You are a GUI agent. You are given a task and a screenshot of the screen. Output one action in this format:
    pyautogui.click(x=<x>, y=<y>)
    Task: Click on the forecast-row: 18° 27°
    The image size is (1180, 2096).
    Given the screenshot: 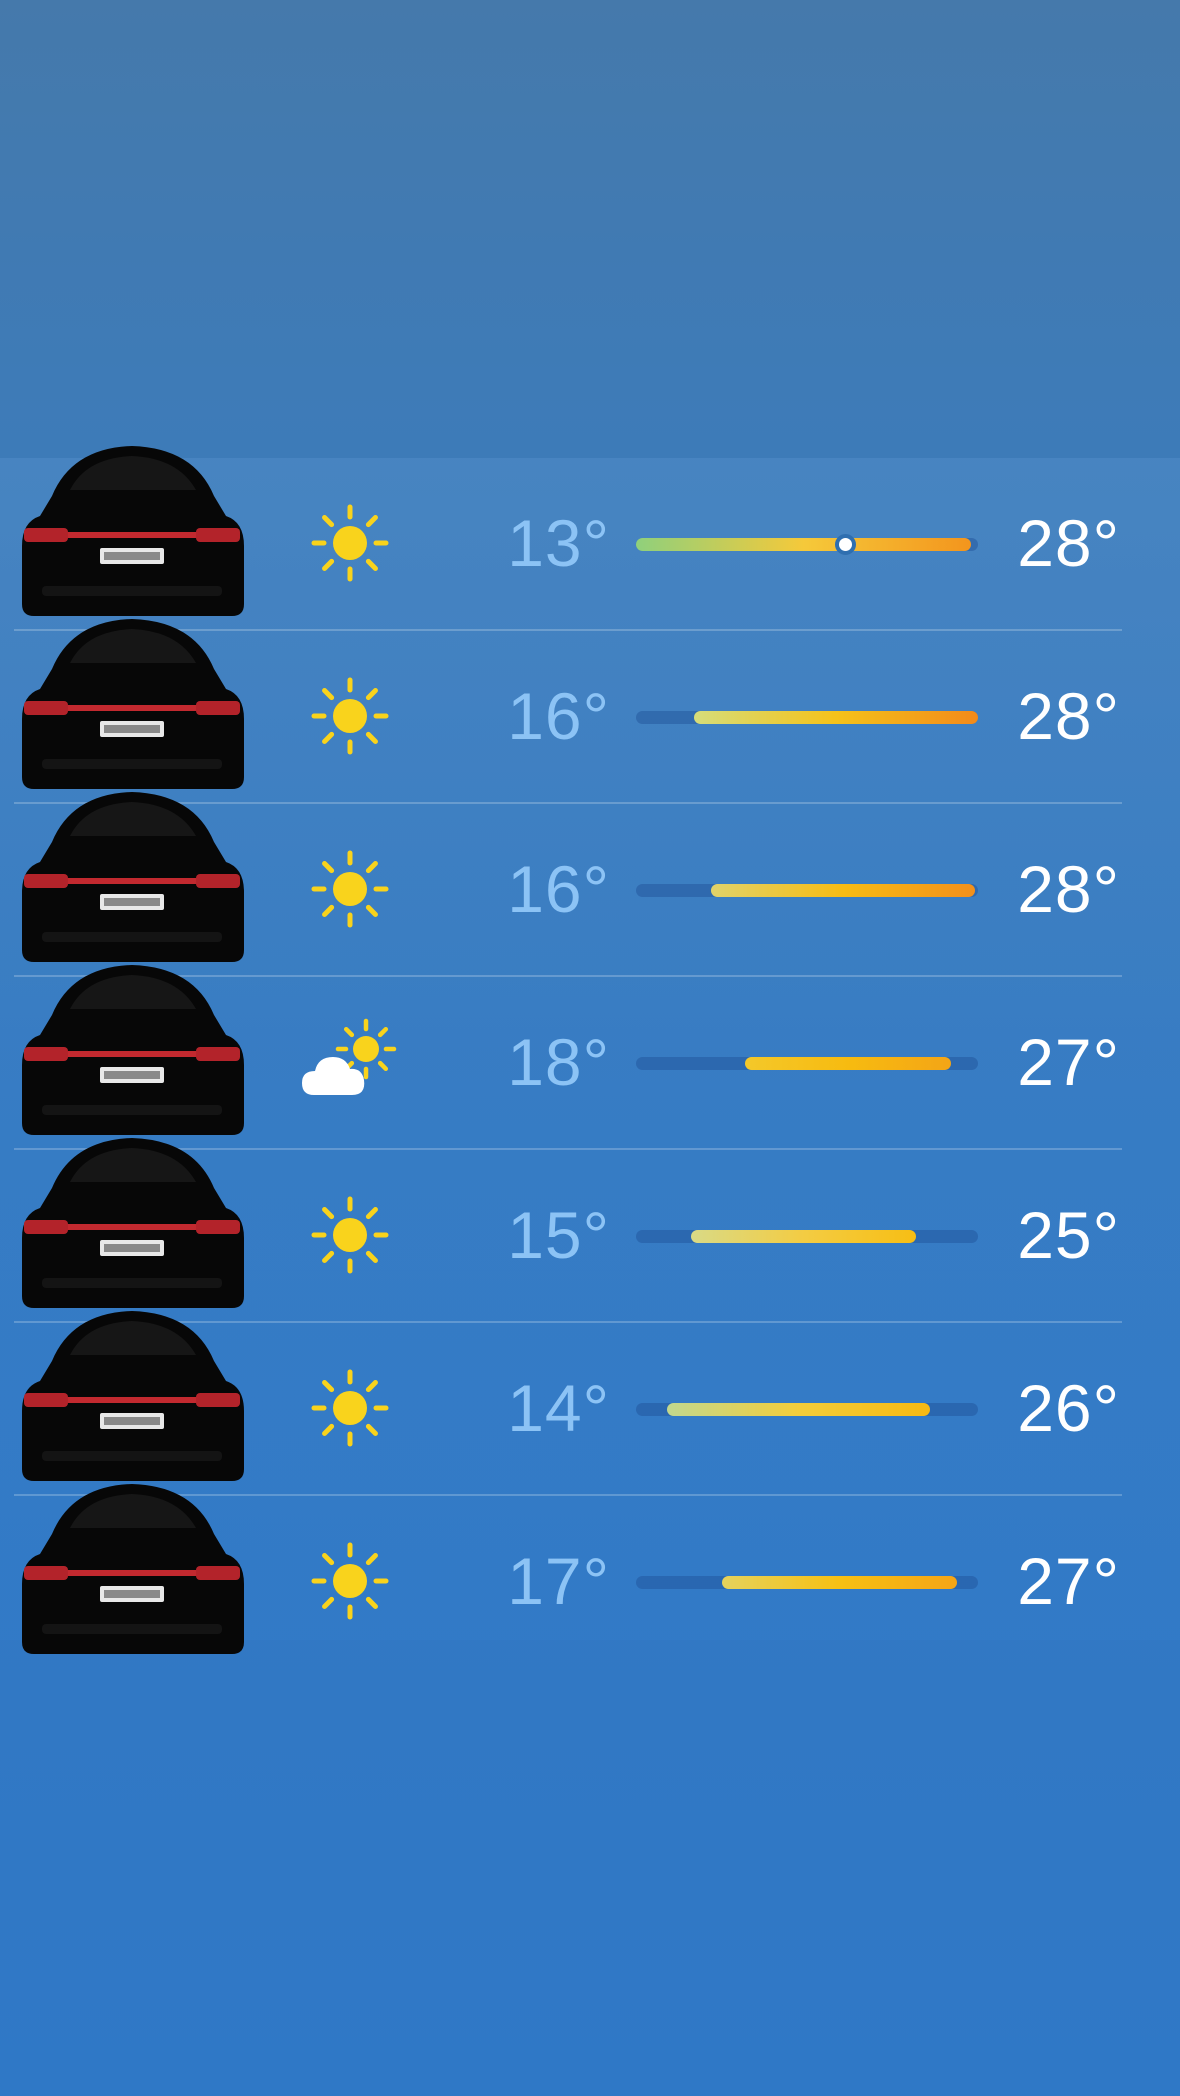 What is the action you would take?
    pyautogui.click(x=590, y=1057)
    